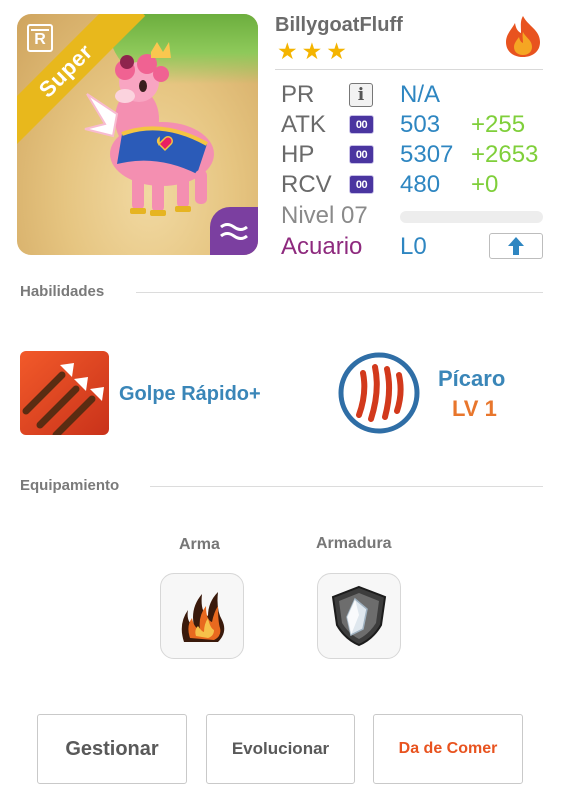 Image resolution: width=568 pixels, height=800 pixels. Describe the element at coordinates (62, 291) in the screenshot. I see `abilities-section-title: Habilidades` at that location.